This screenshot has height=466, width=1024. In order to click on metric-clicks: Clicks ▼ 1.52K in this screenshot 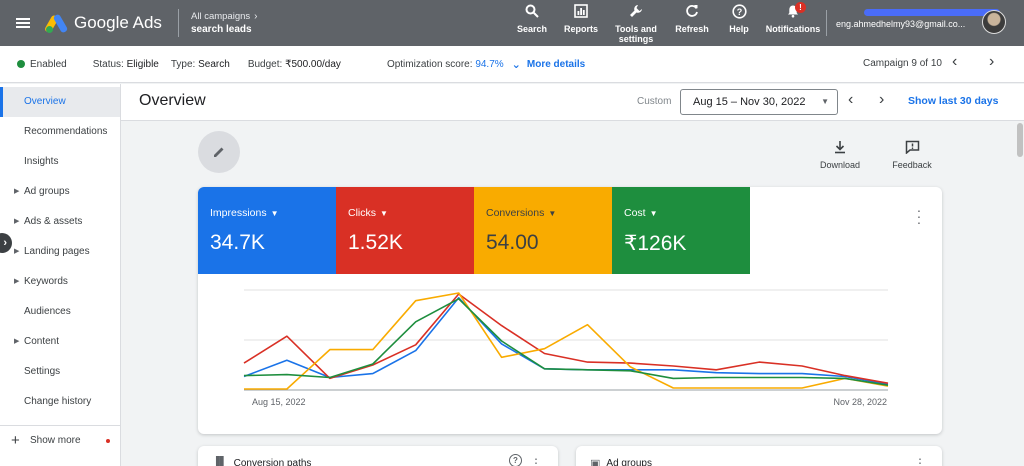, I will do `click(405, 230)`.